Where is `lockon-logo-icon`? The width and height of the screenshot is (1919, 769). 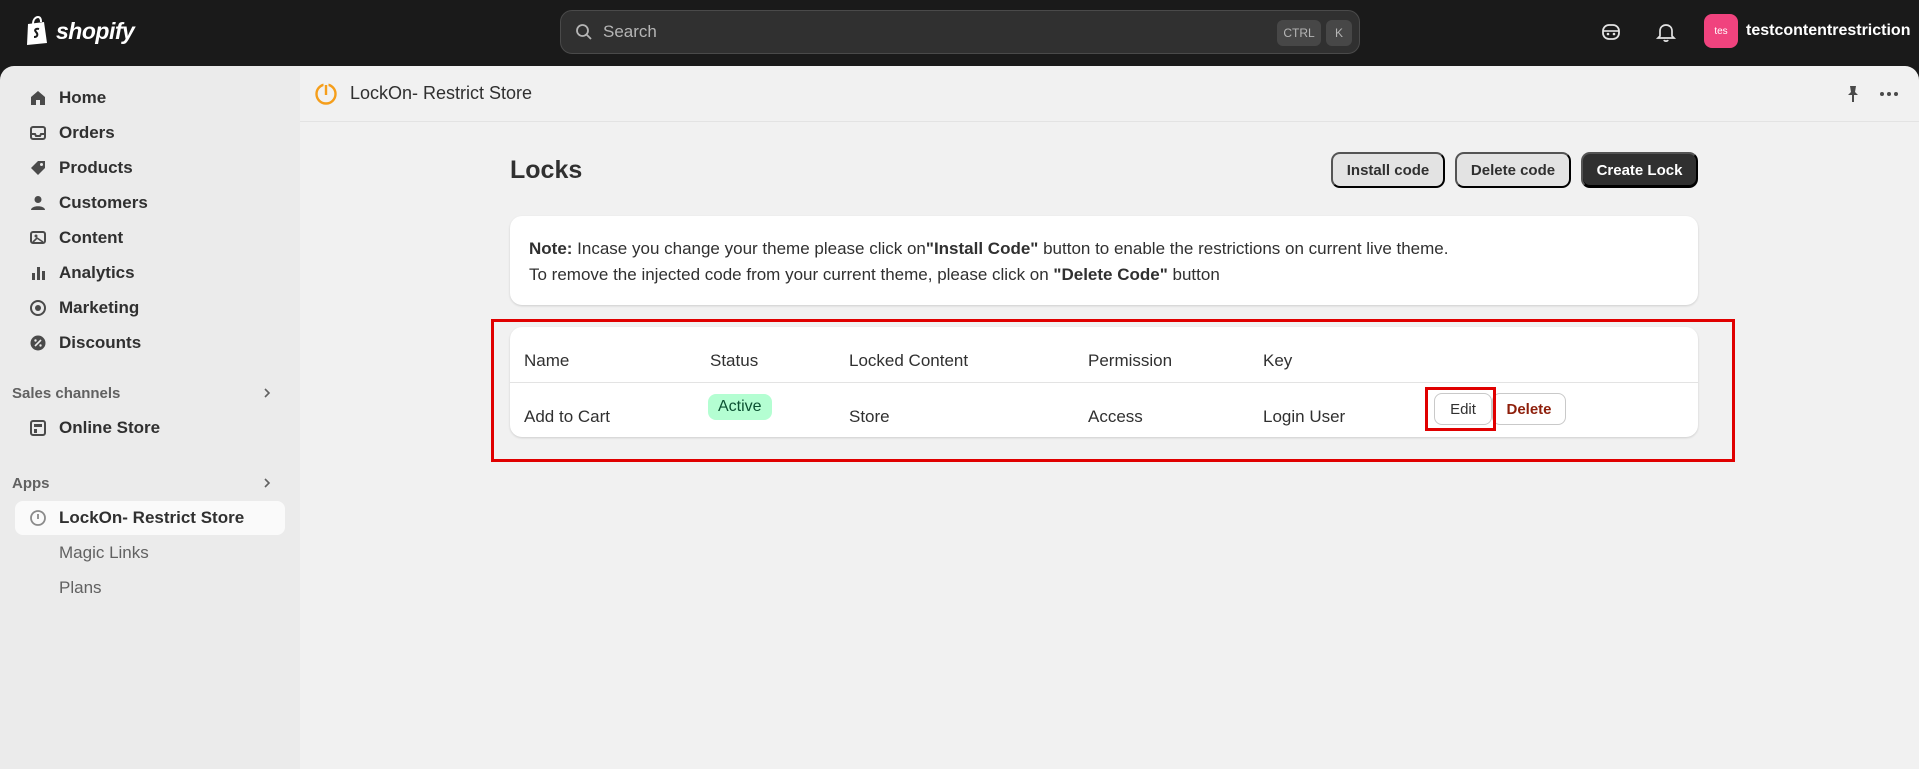
lockon-logo-icon is located at coordinates (326, 93).